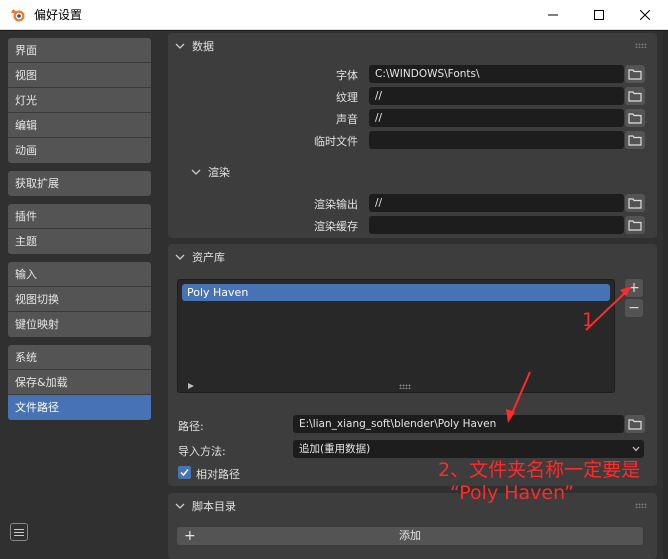  Describe the element at coordinates (208, 257) in the screenshot. I see `asset-library-title: 资产库` at that location.